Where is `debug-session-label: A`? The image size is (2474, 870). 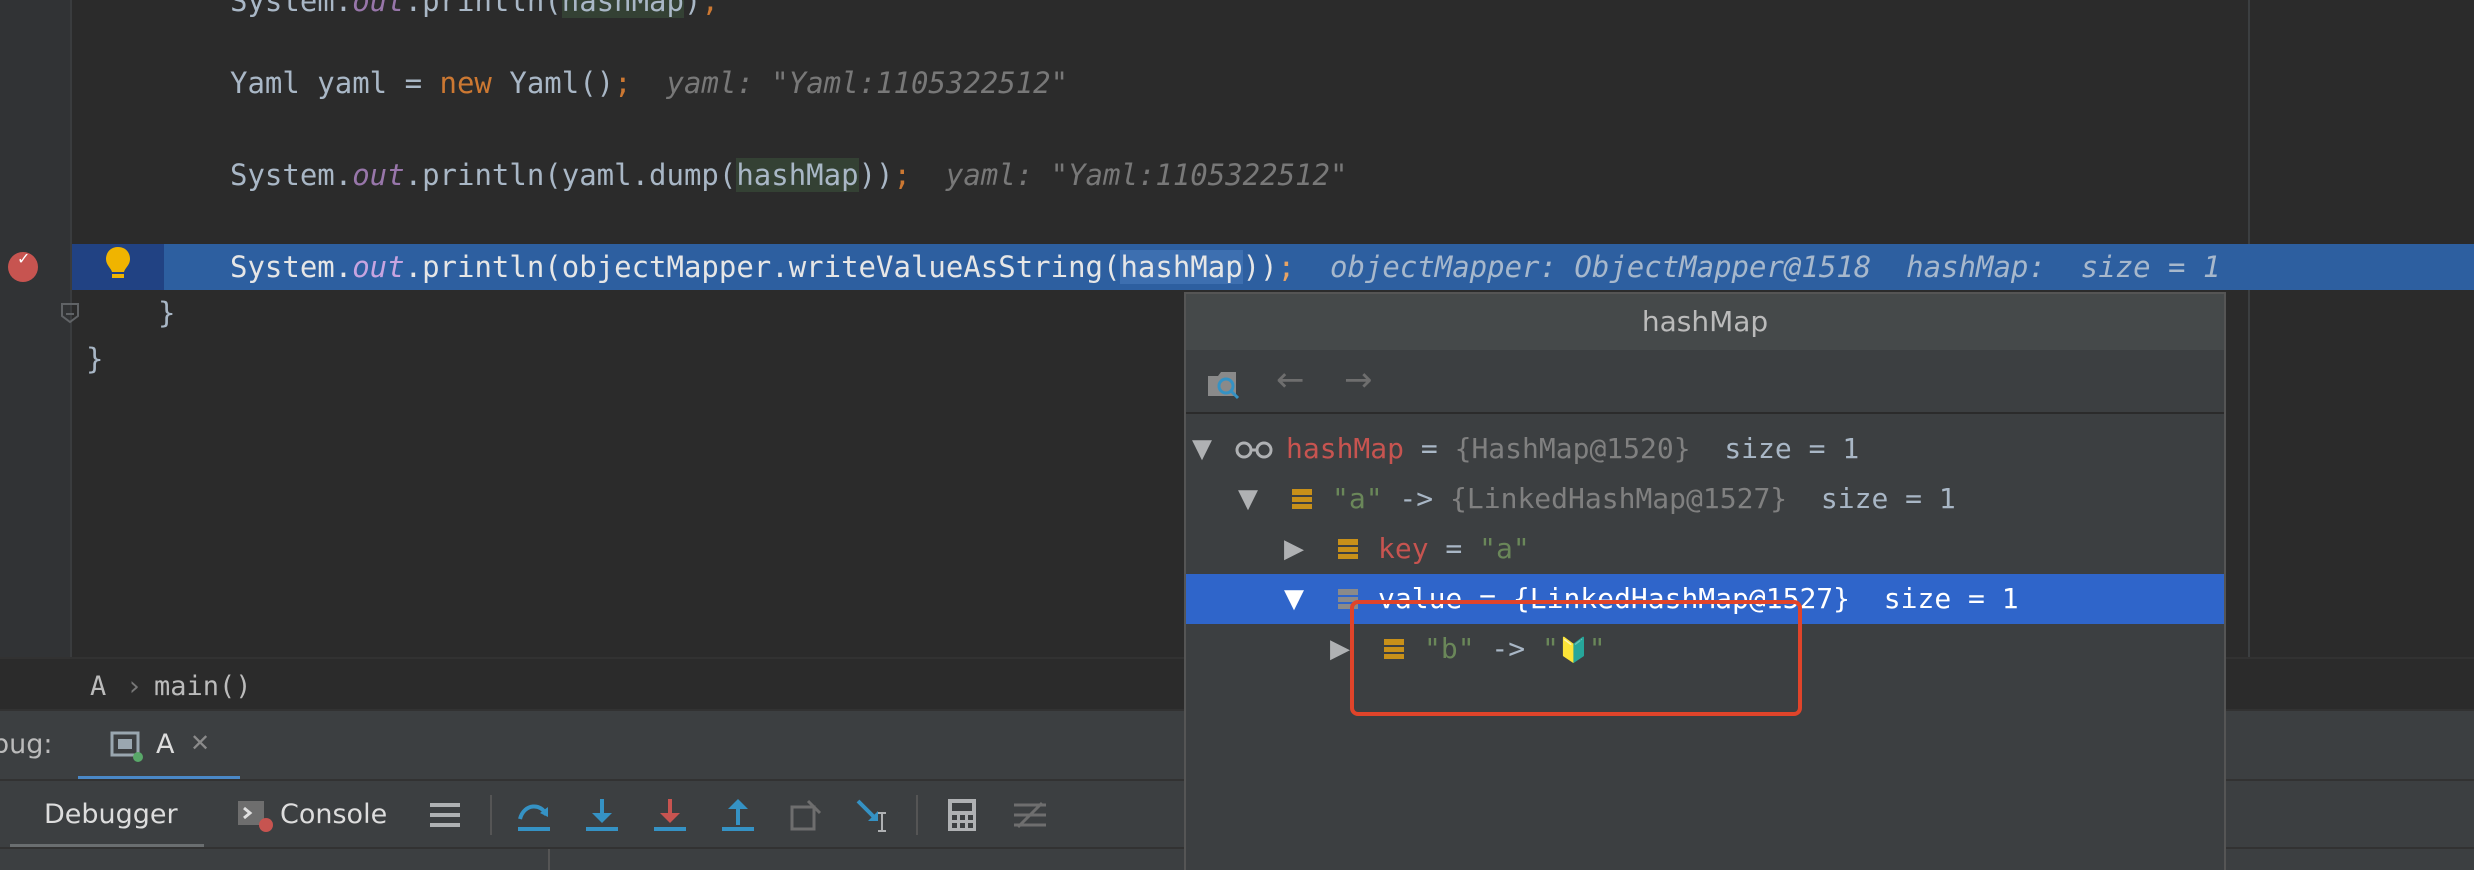
debug-session-label: A is located at coordinates (165, 744).